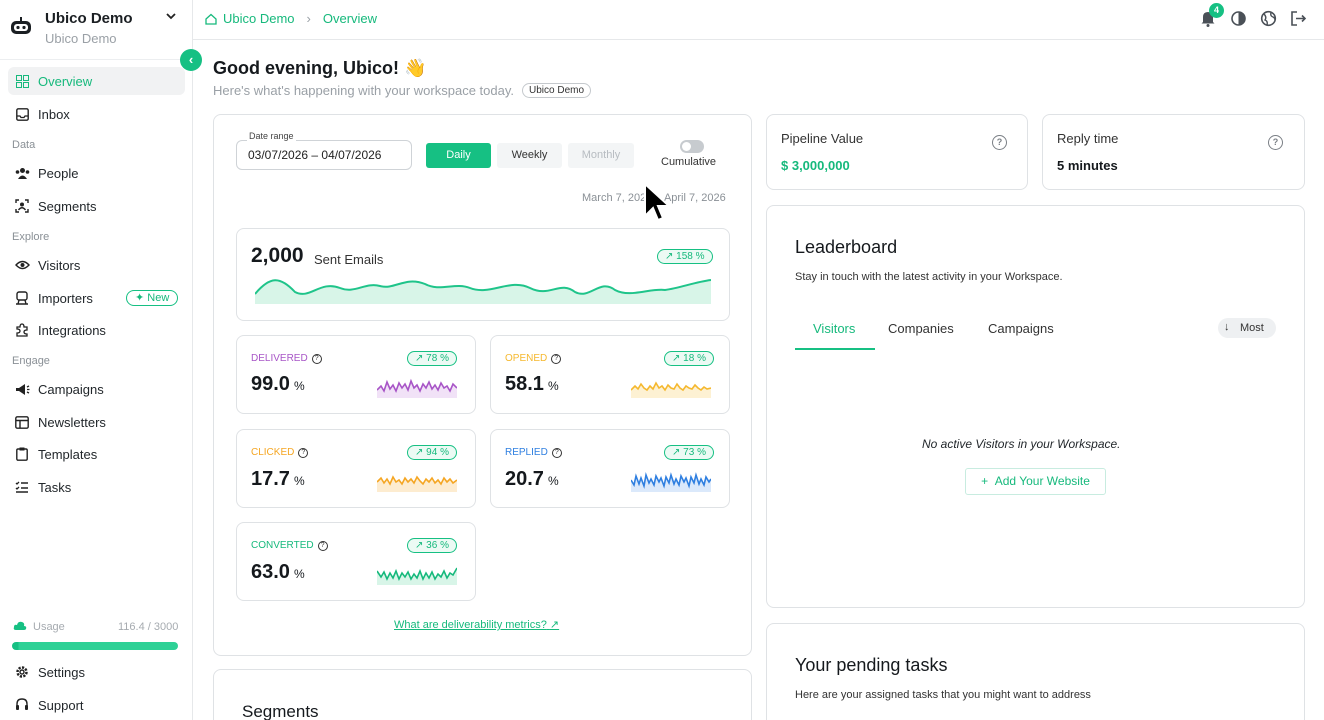  What do you see at coordinates (22, 265) in the screenshot?
I see `eye-icon` at bounding box center [22, 265].